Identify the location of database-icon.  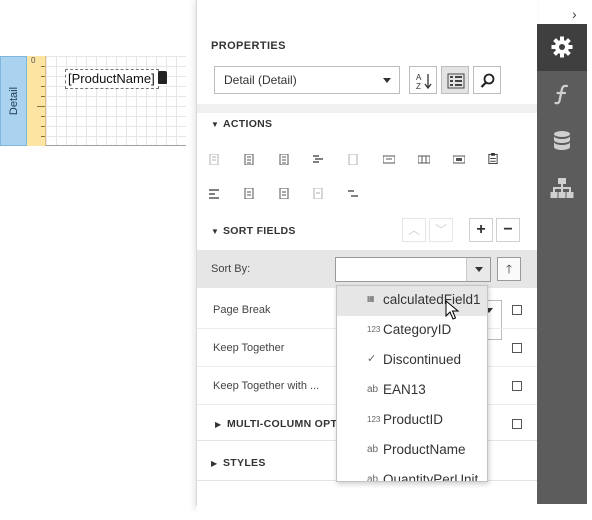
(562, 140).